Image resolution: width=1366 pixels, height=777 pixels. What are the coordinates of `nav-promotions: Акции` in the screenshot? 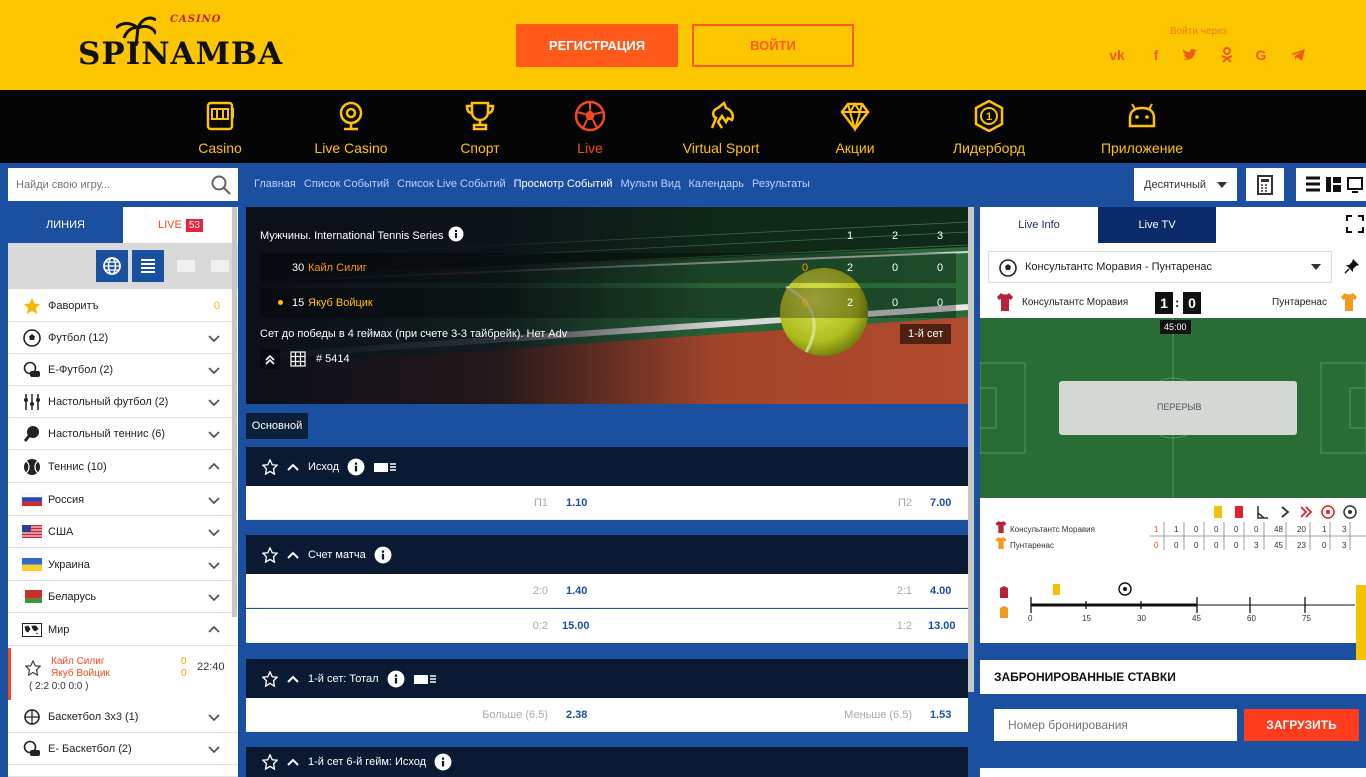 It's located at (855, 128).